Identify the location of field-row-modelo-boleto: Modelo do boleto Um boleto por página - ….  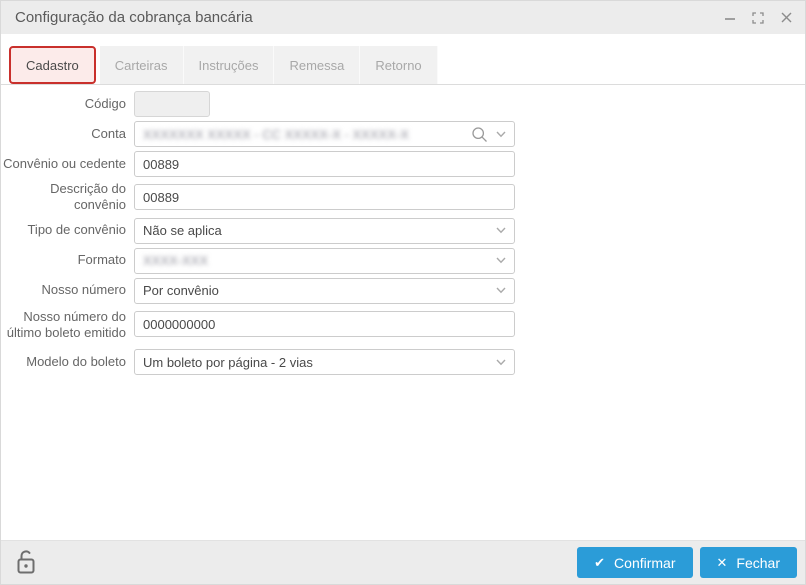
(403, 362).